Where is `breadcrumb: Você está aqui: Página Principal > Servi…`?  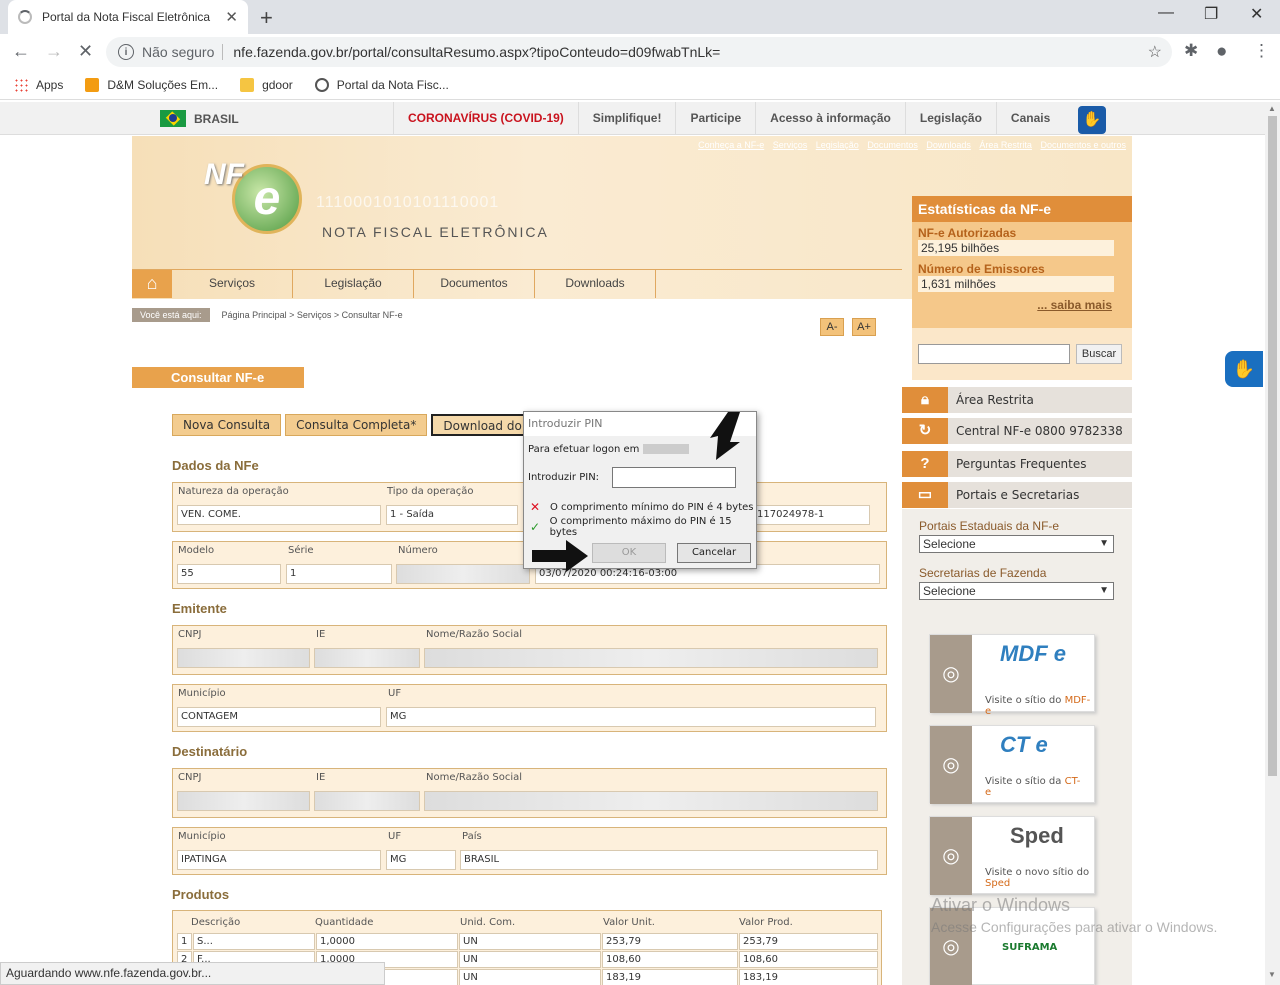 breadcrumb: Você está aqui: Página Principal > Servi… is located at coordinates (267, 315).